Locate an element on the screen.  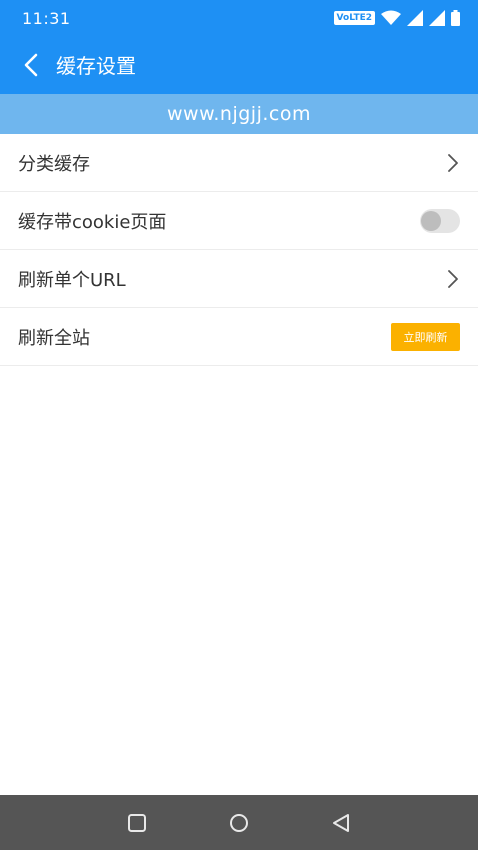
chevron-left-icon is located at coordinates (31, 65).